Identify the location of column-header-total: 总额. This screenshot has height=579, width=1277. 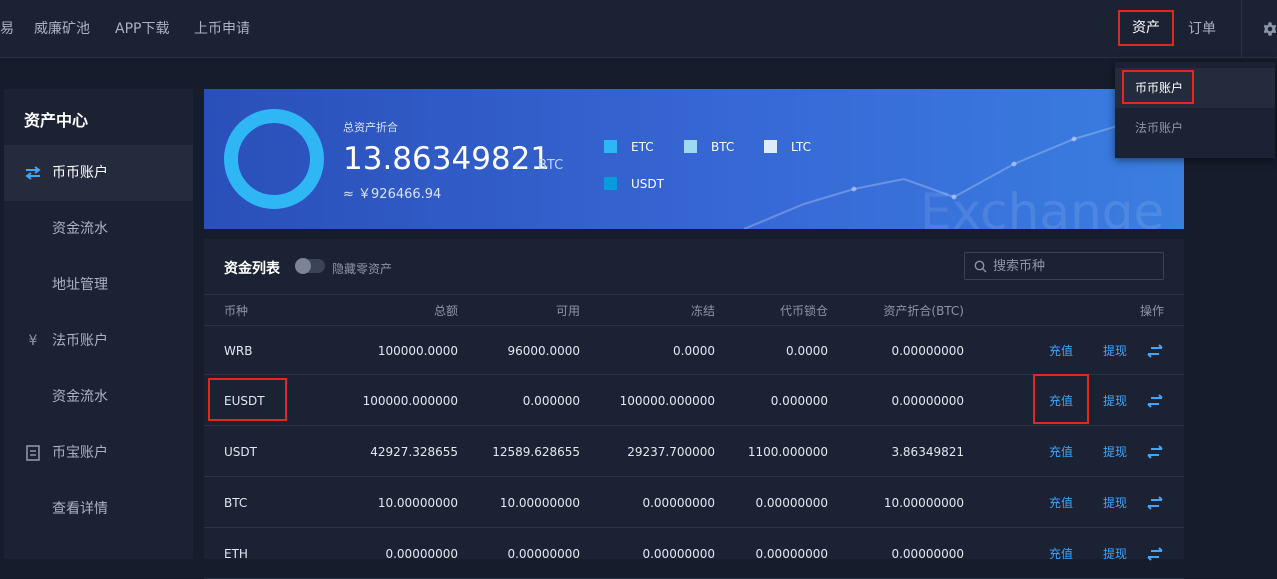
(445, 311).